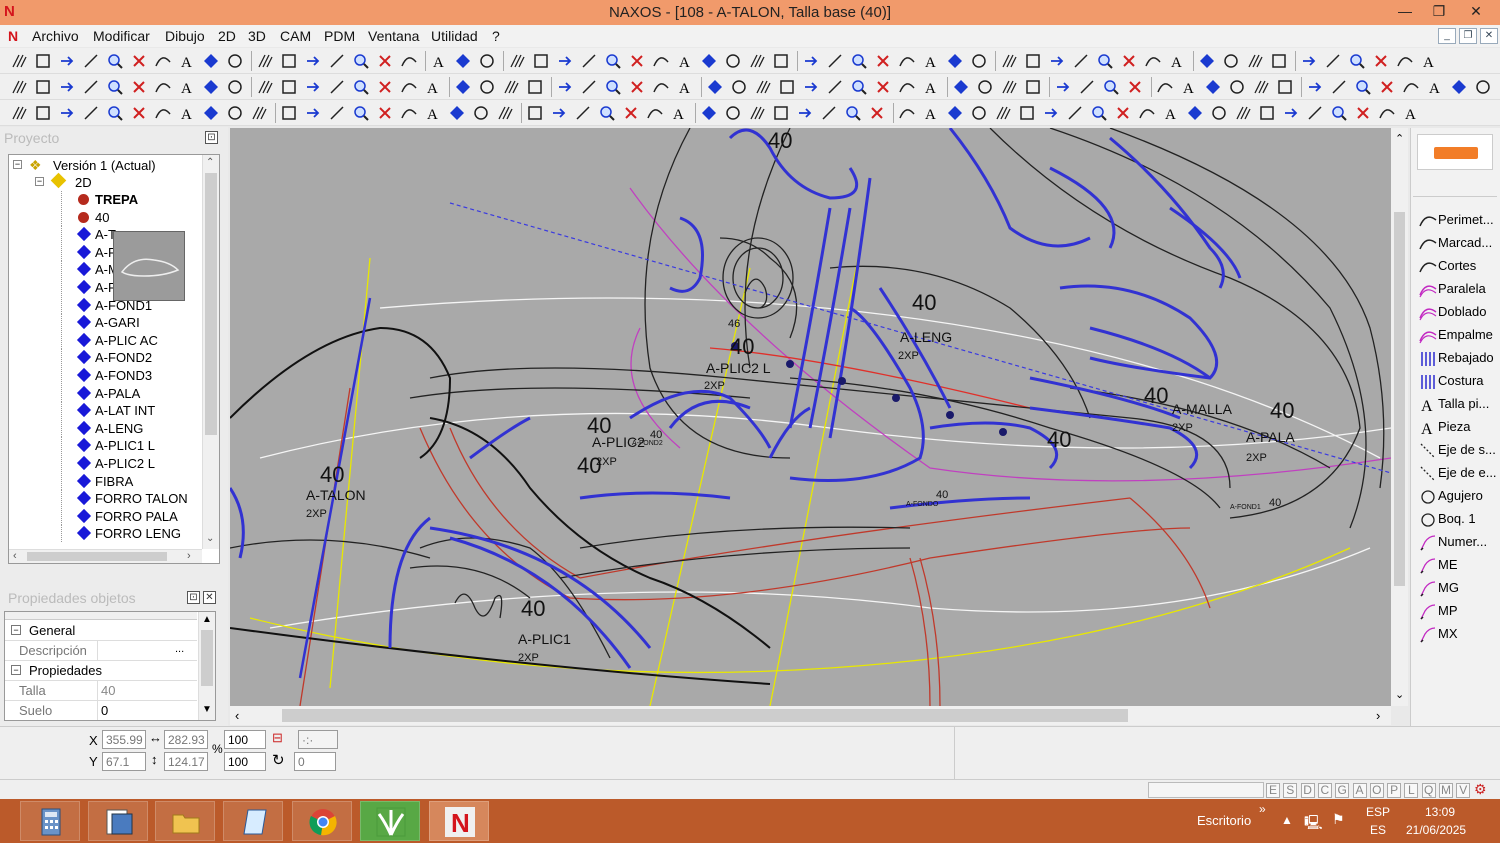  Describe the element at coordinates (105, 165) in the screenshot. I see `tree-root: − ❖ Versión 1 (Actual)` at that location.